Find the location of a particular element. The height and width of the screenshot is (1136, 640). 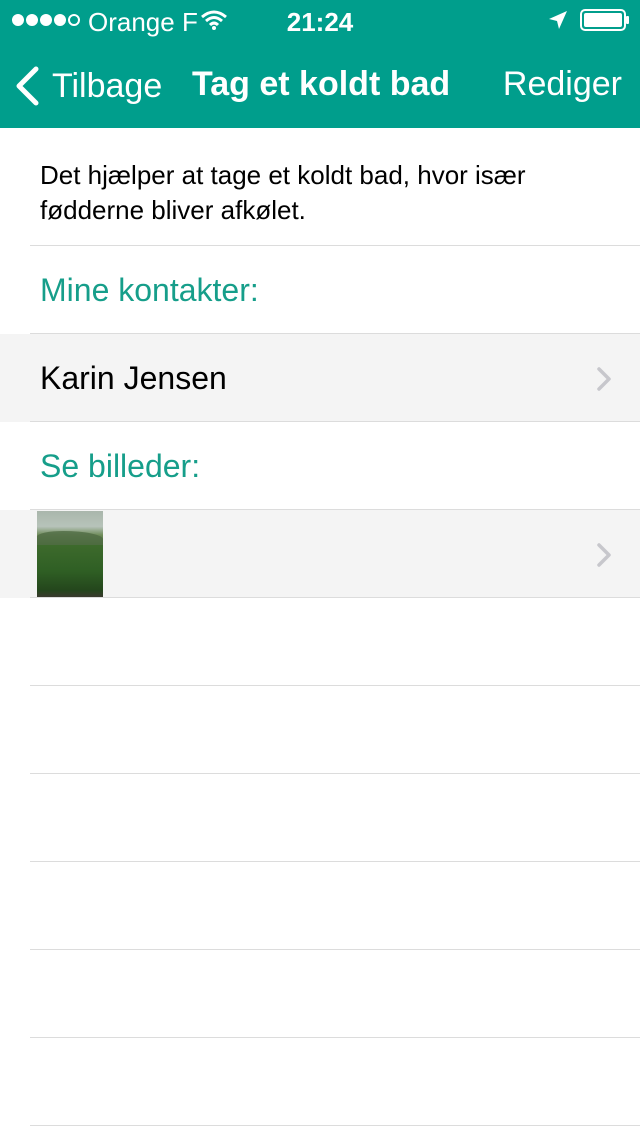

status-bar: Orange F 21:24 is located at coordinates (320, 20).